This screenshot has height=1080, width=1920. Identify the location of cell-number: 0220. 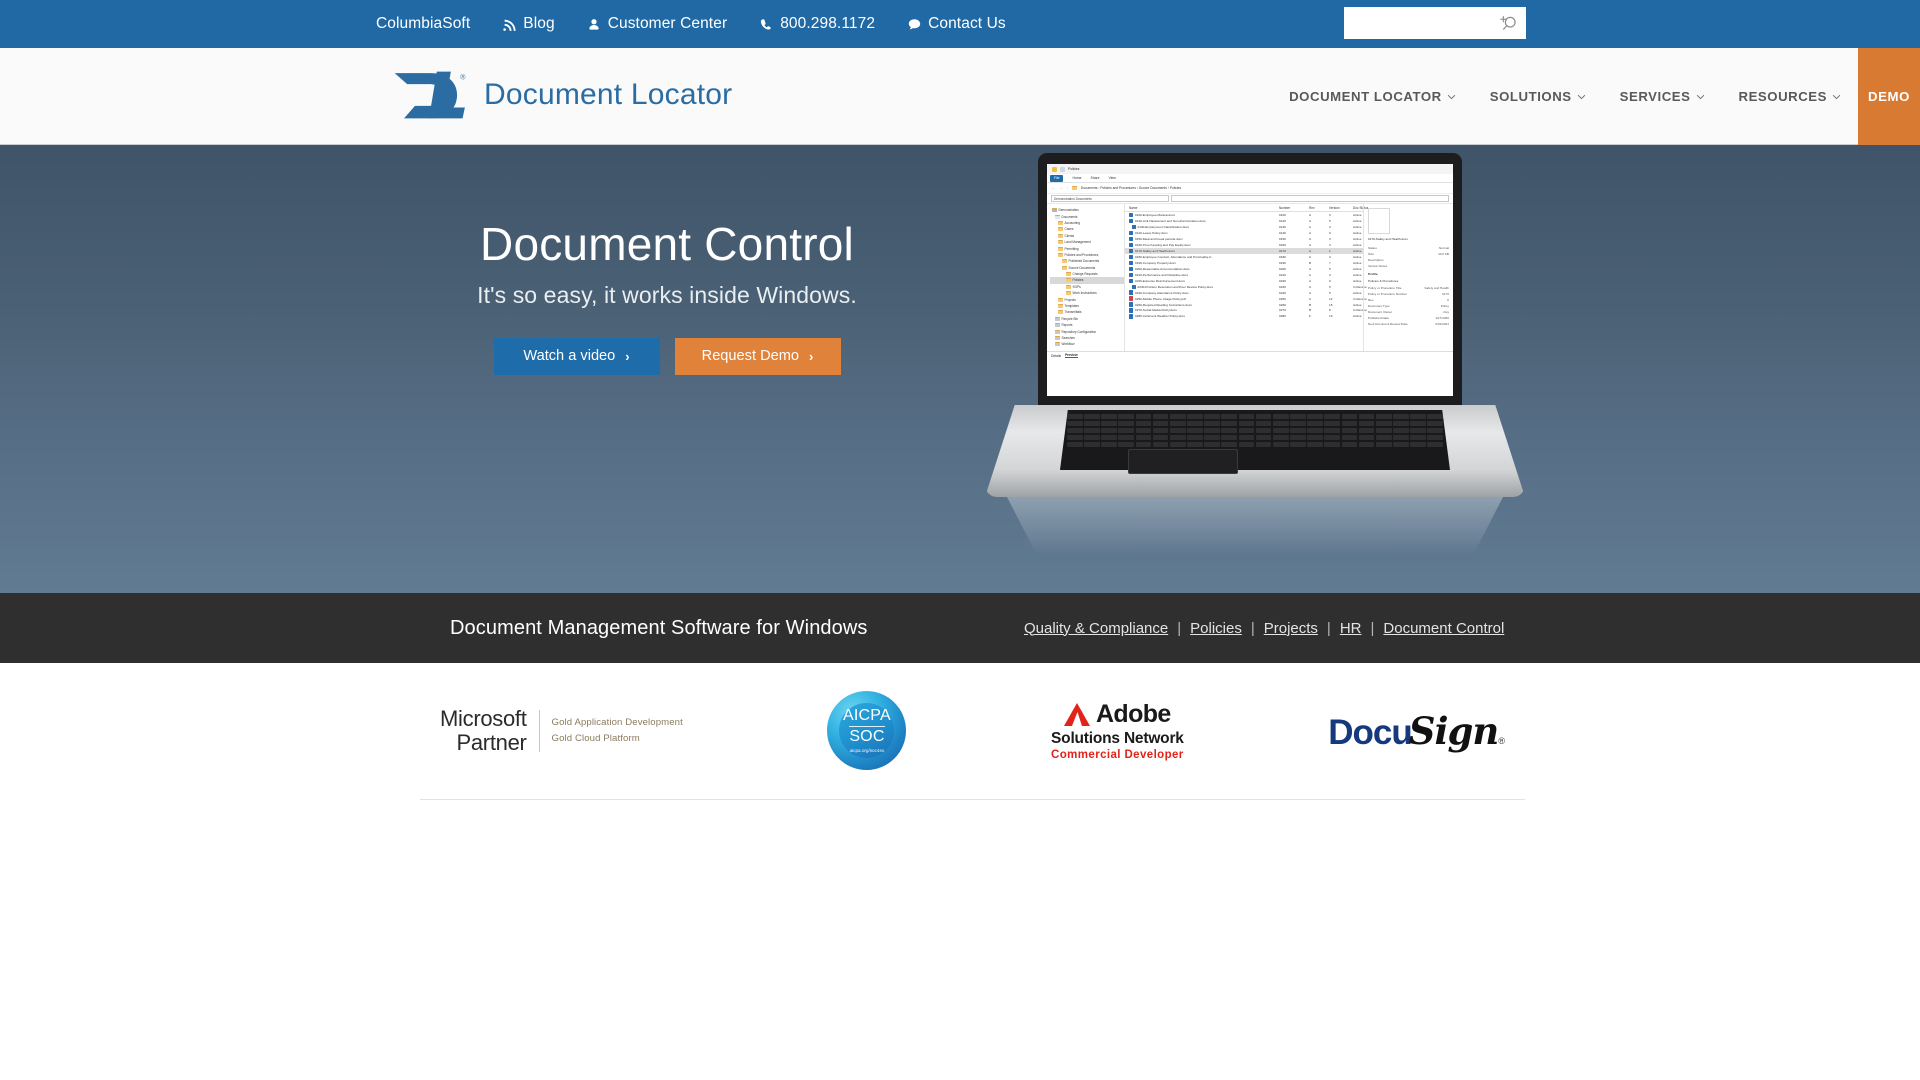
(1282, 280).